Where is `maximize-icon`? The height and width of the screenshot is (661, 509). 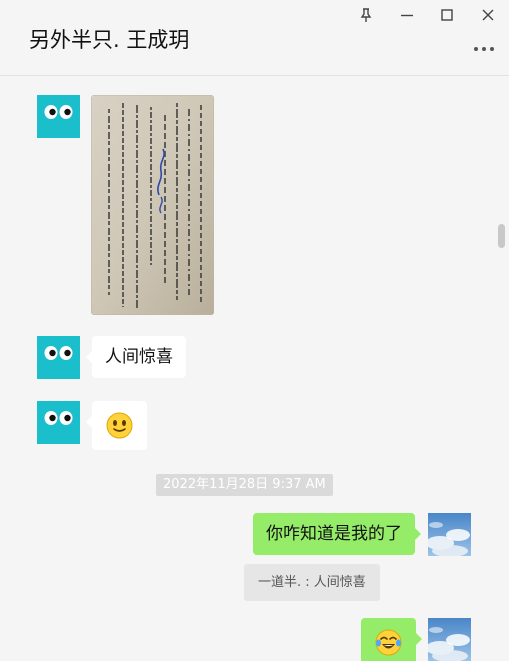 maximize-icon is located at coordinates (447, 15).